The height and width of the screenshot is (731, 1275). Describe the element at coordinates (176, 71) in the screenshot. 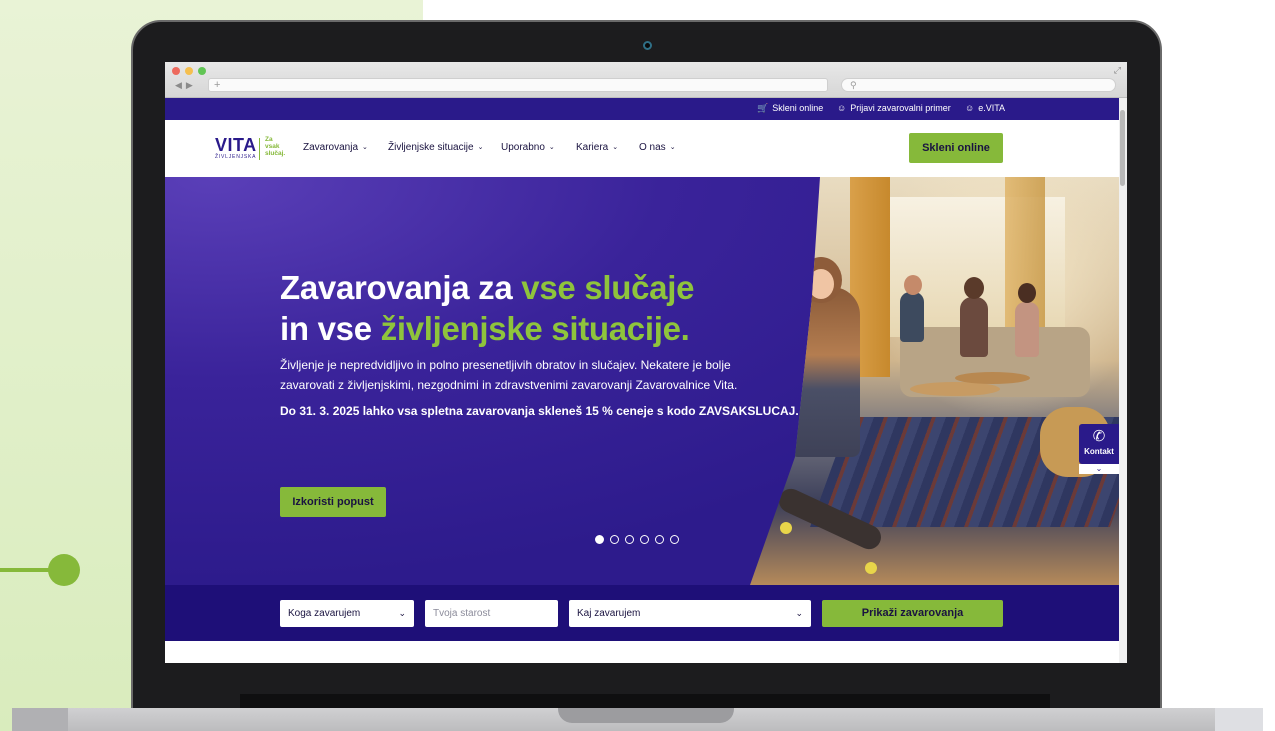

I see `close-window-icon` at that location.